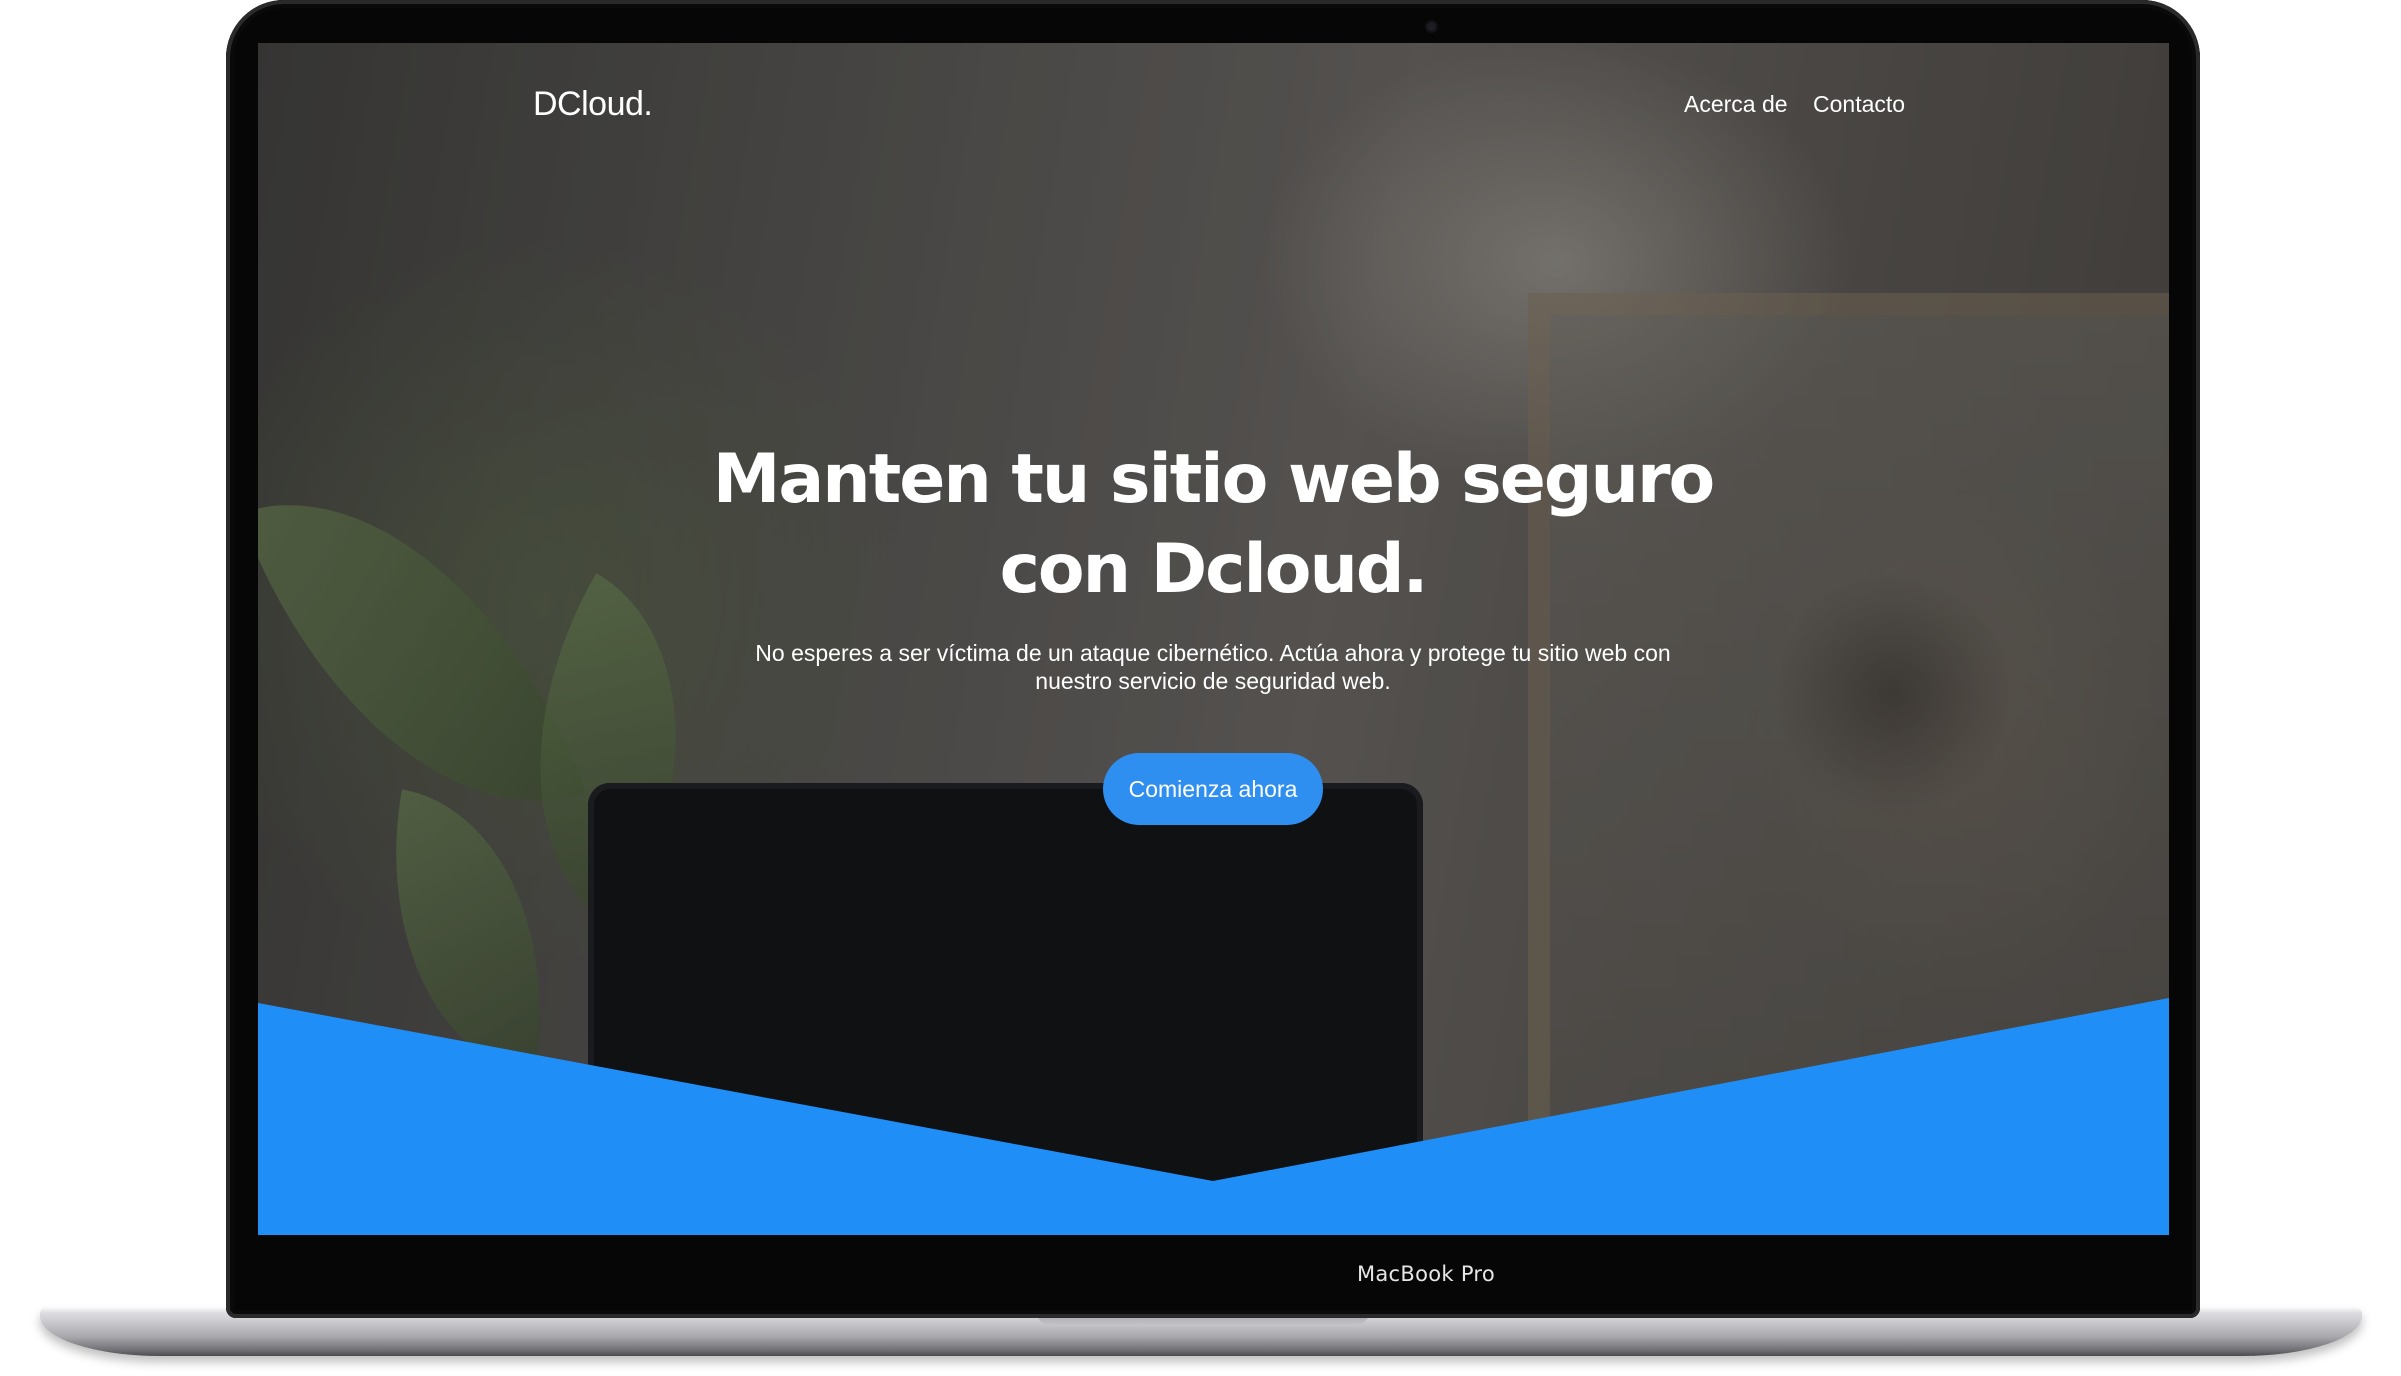 This screenshot has height=1376, width=2401. Describe the element at coordinates (1426, 1274) in the screenshot. I see `device-label: MacBook Pro` at that location.